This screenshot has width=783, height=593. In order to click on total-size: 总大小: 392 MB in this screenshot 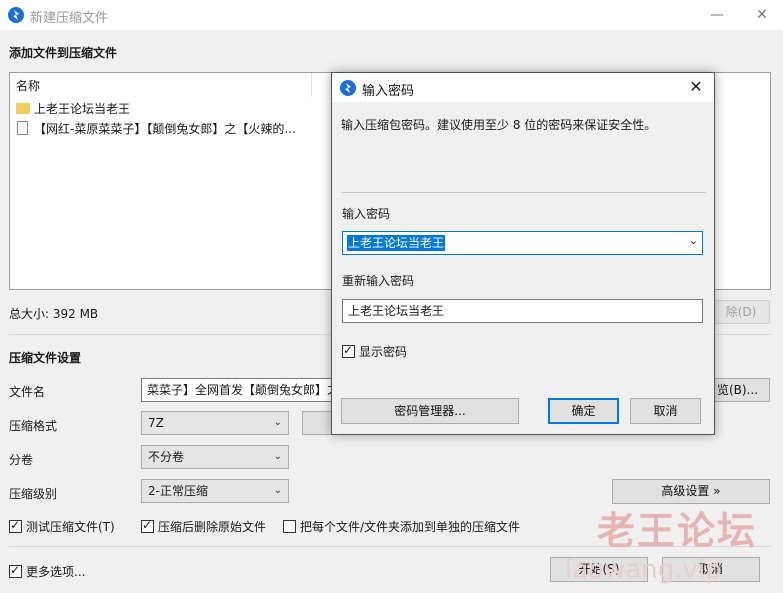, I will do `click(54, 314)`.